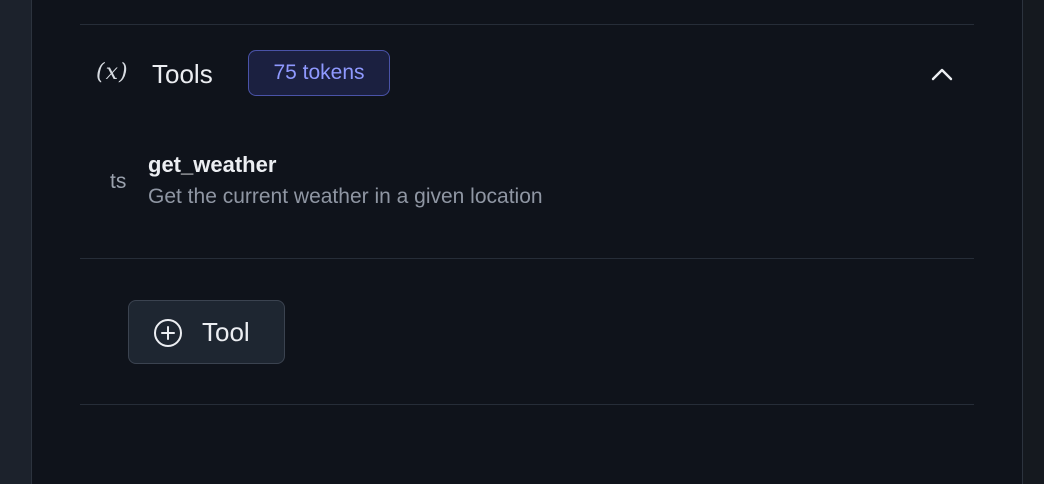 This screenshot has height=484, width=1044. I want to click on top-divider, so click(527, 24).